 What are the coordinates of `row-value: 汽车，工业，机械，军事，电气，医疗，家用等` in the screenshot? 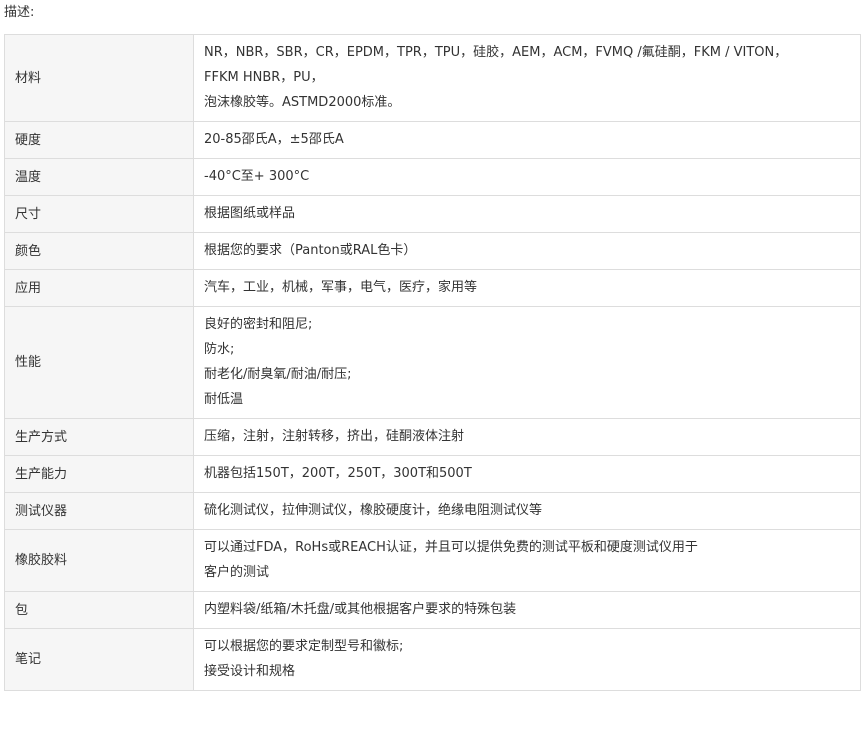 It's located at (527, 288).